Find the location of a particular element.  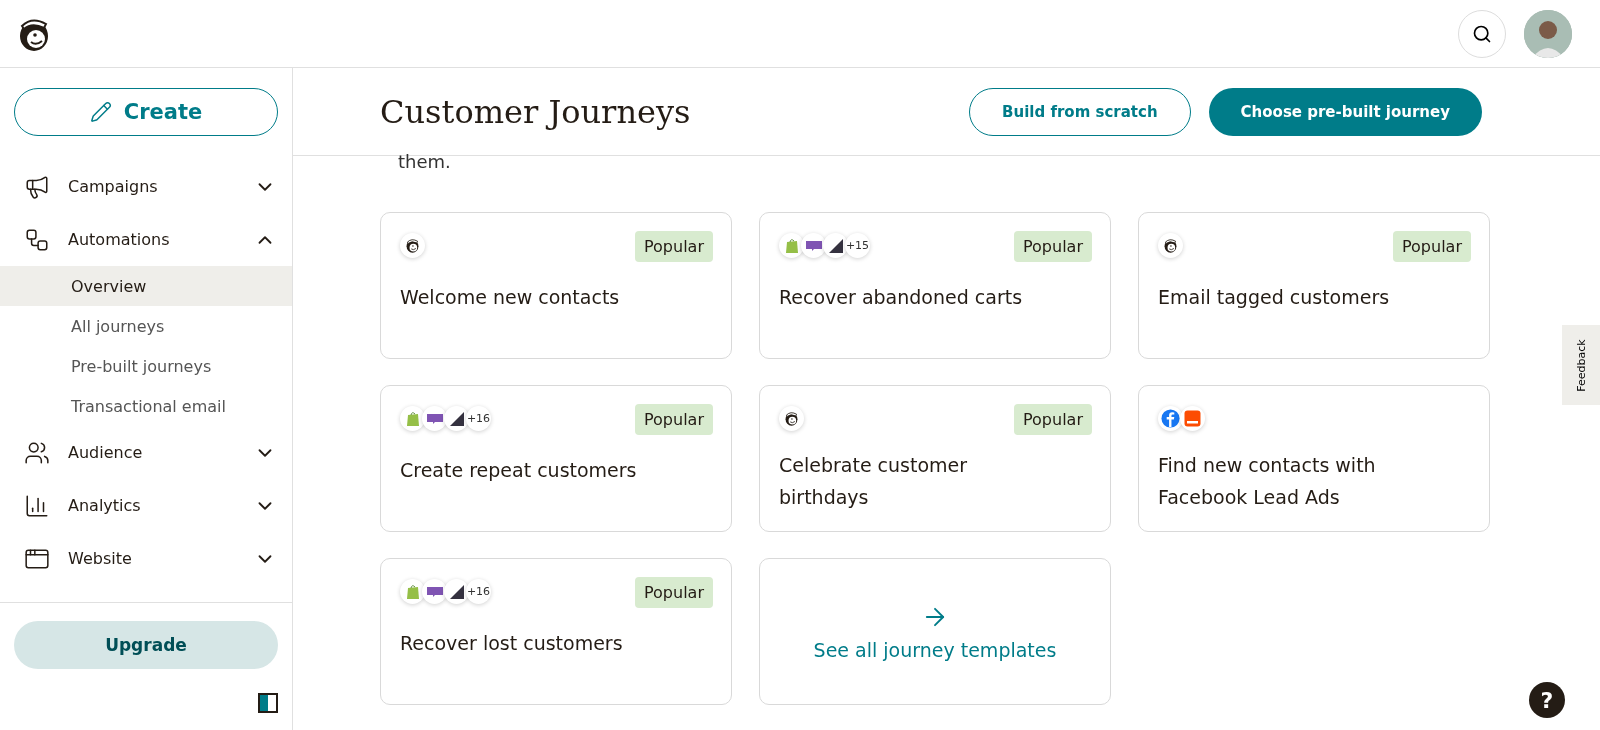

pencil-icon is located at coordinates (100, 112).